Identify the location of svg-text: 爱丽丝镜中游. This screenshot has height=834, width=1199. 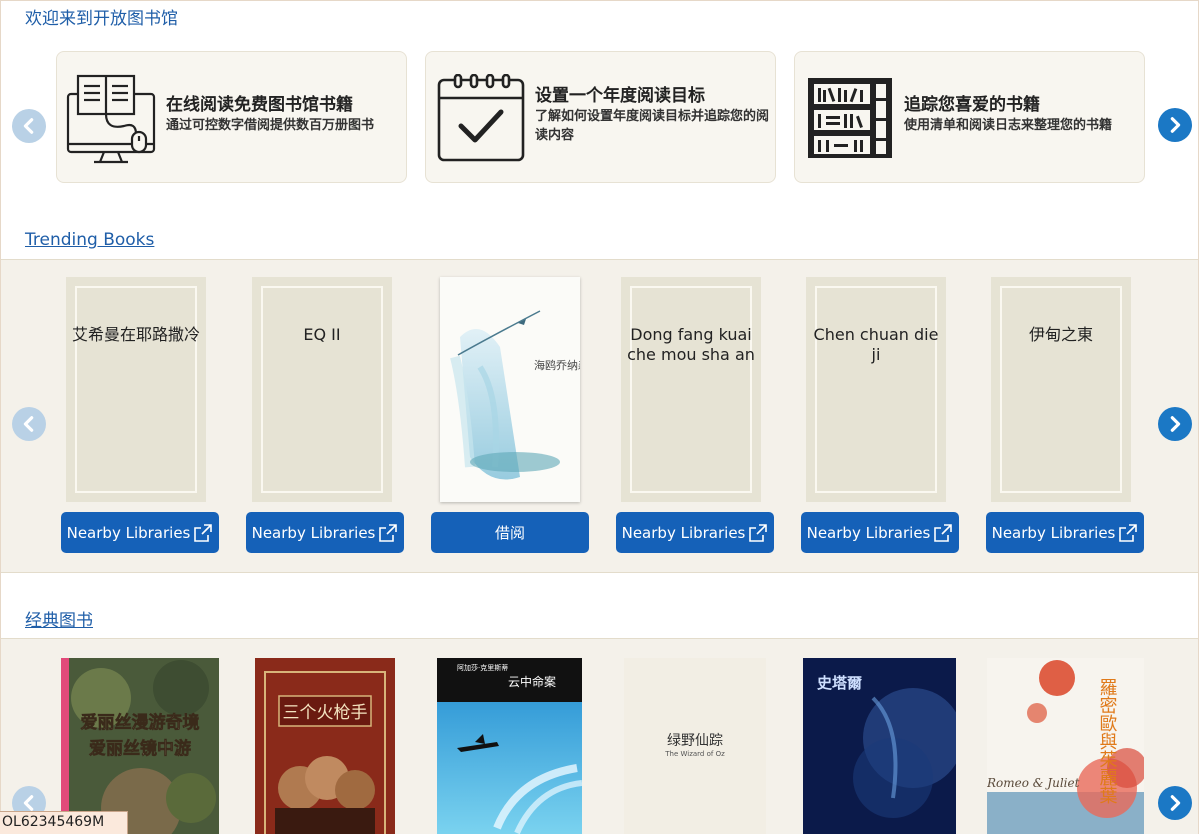
(140, 748).